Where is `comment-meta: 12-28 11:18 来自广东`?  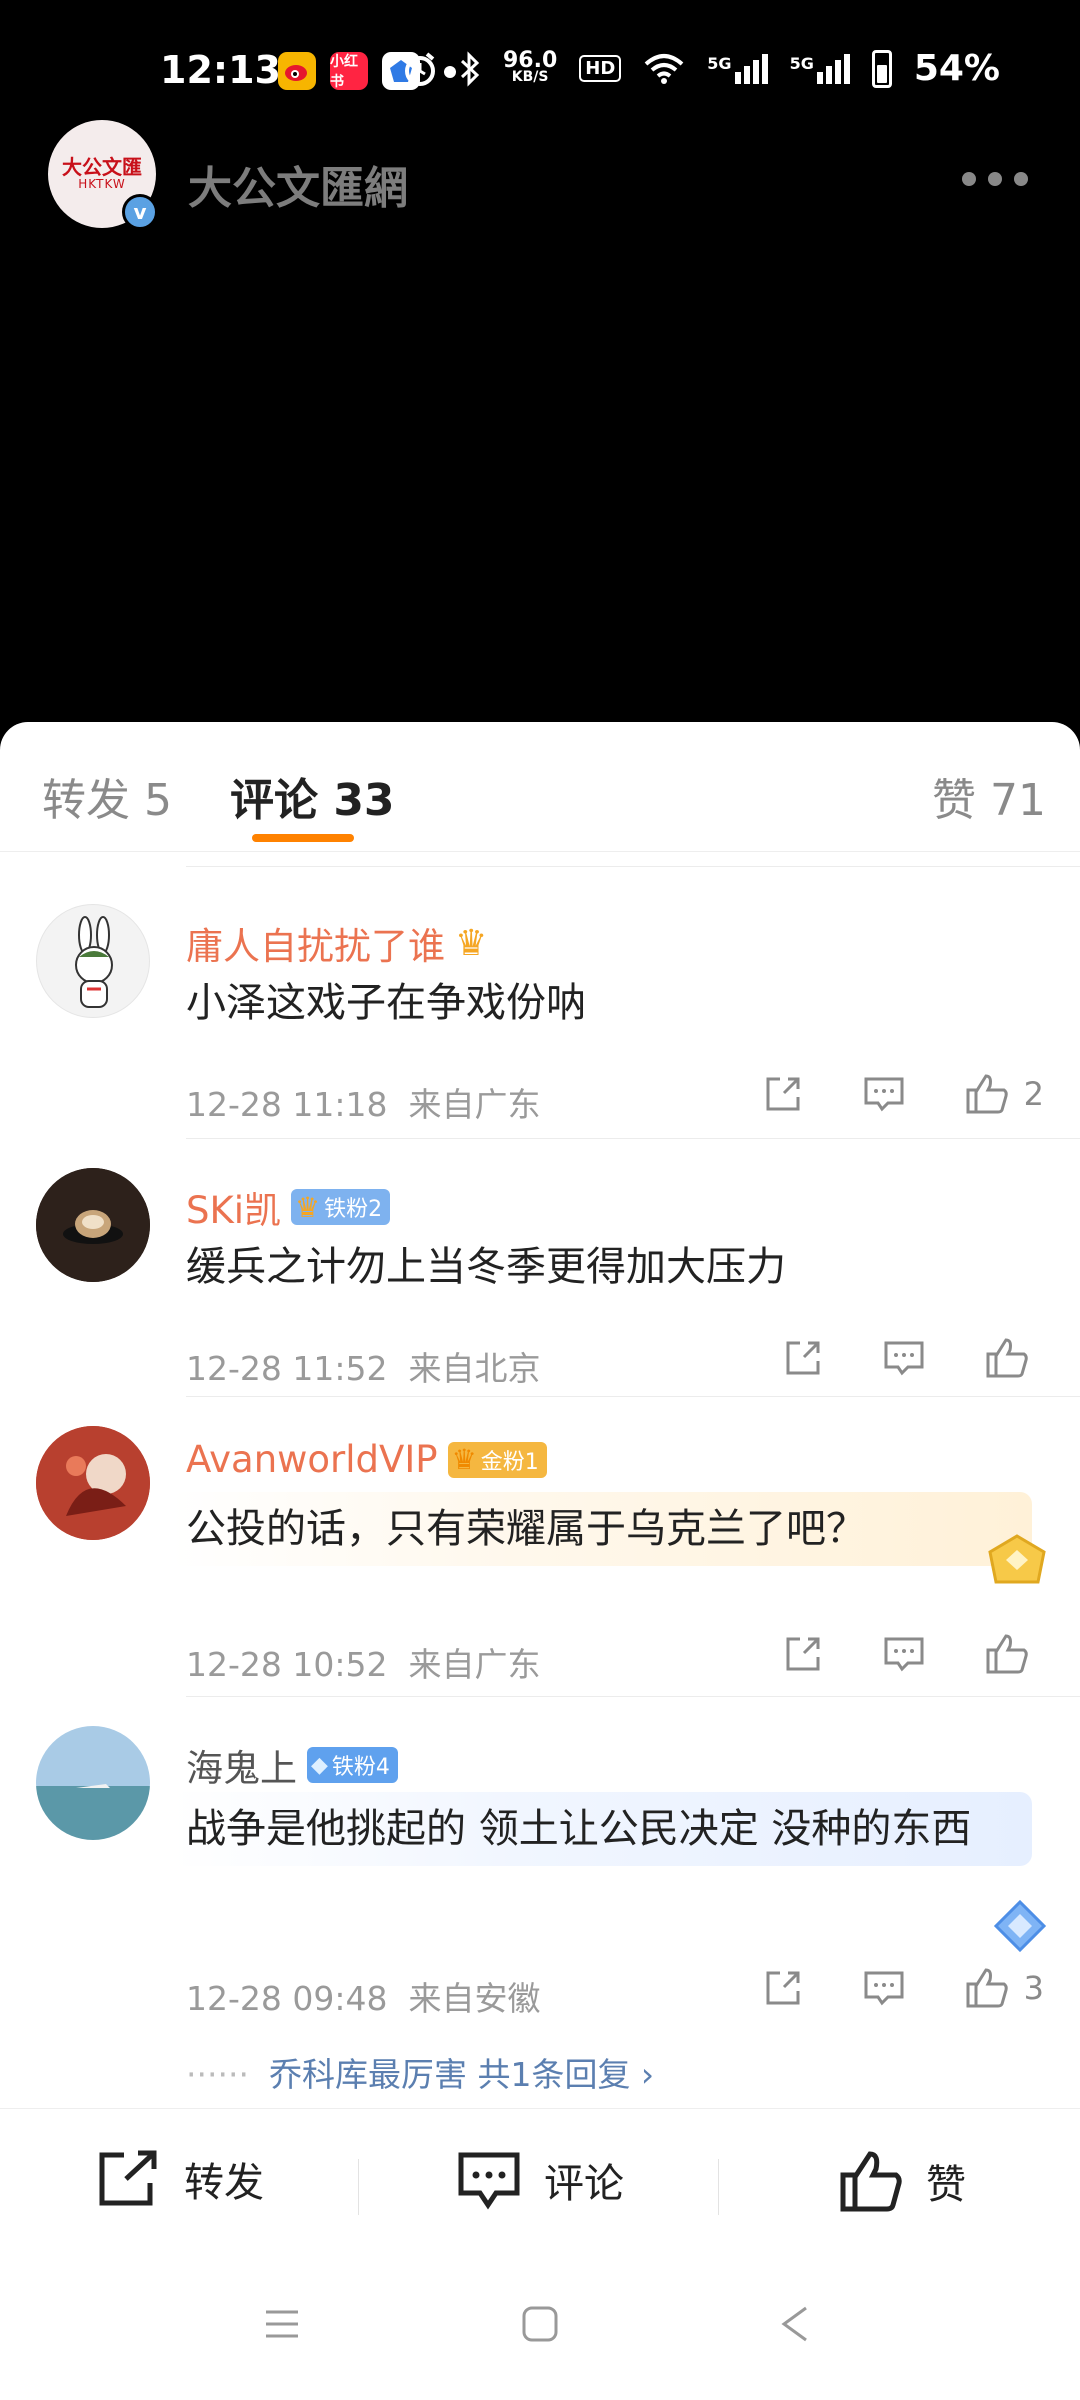 comment-meta: 12-28 11:18 来自广东 is located at coordinates (363, 1104).